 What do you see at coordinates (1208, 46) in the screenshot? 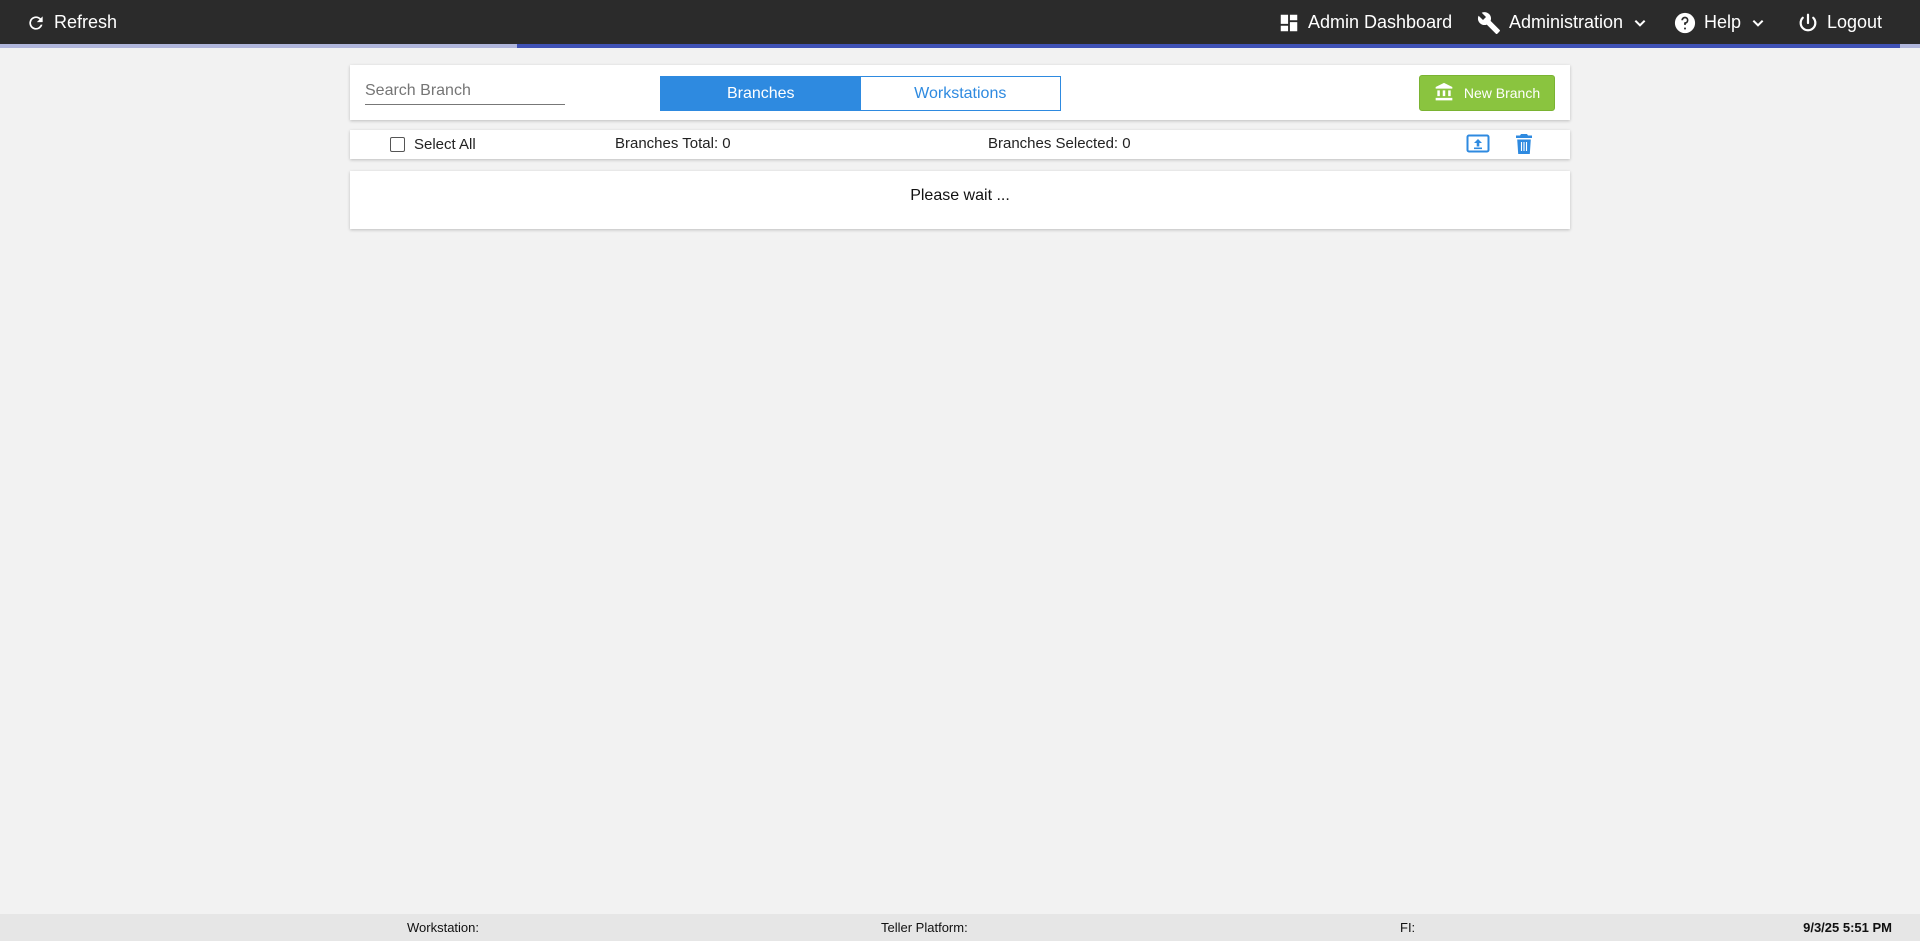
I see `loading-progress-bar` at bounding box center [1208, 46].